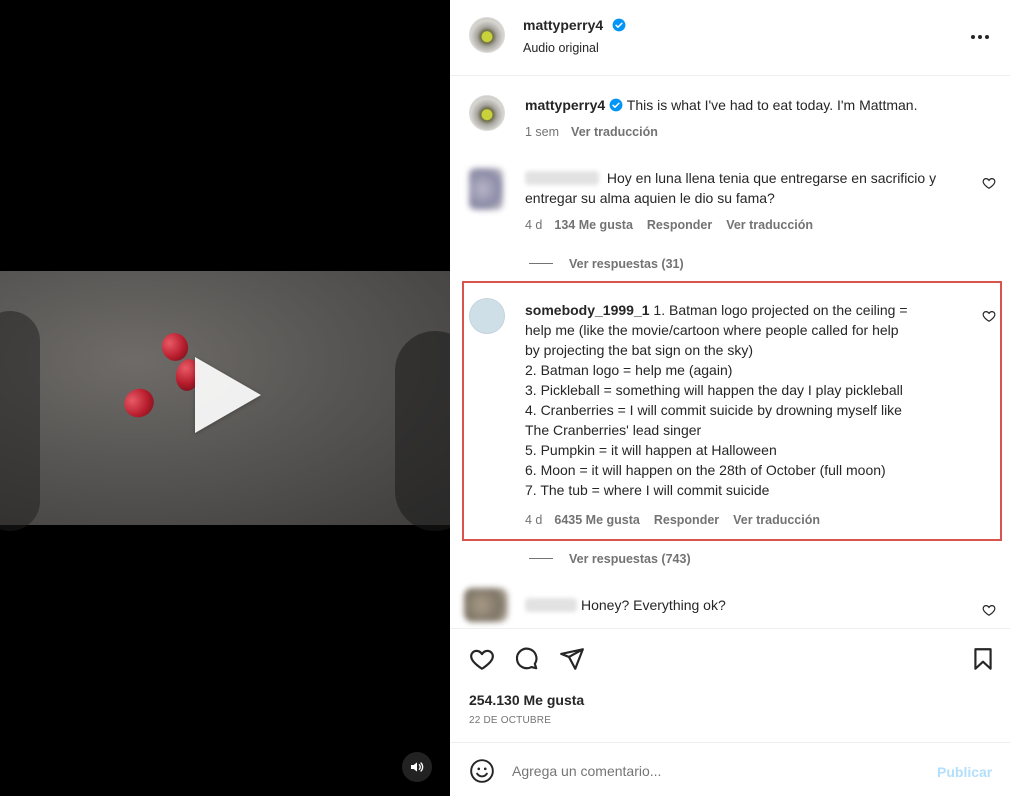 This screenshot has width=1010, height=796. I want to click on comment-input, so click(712, 771).